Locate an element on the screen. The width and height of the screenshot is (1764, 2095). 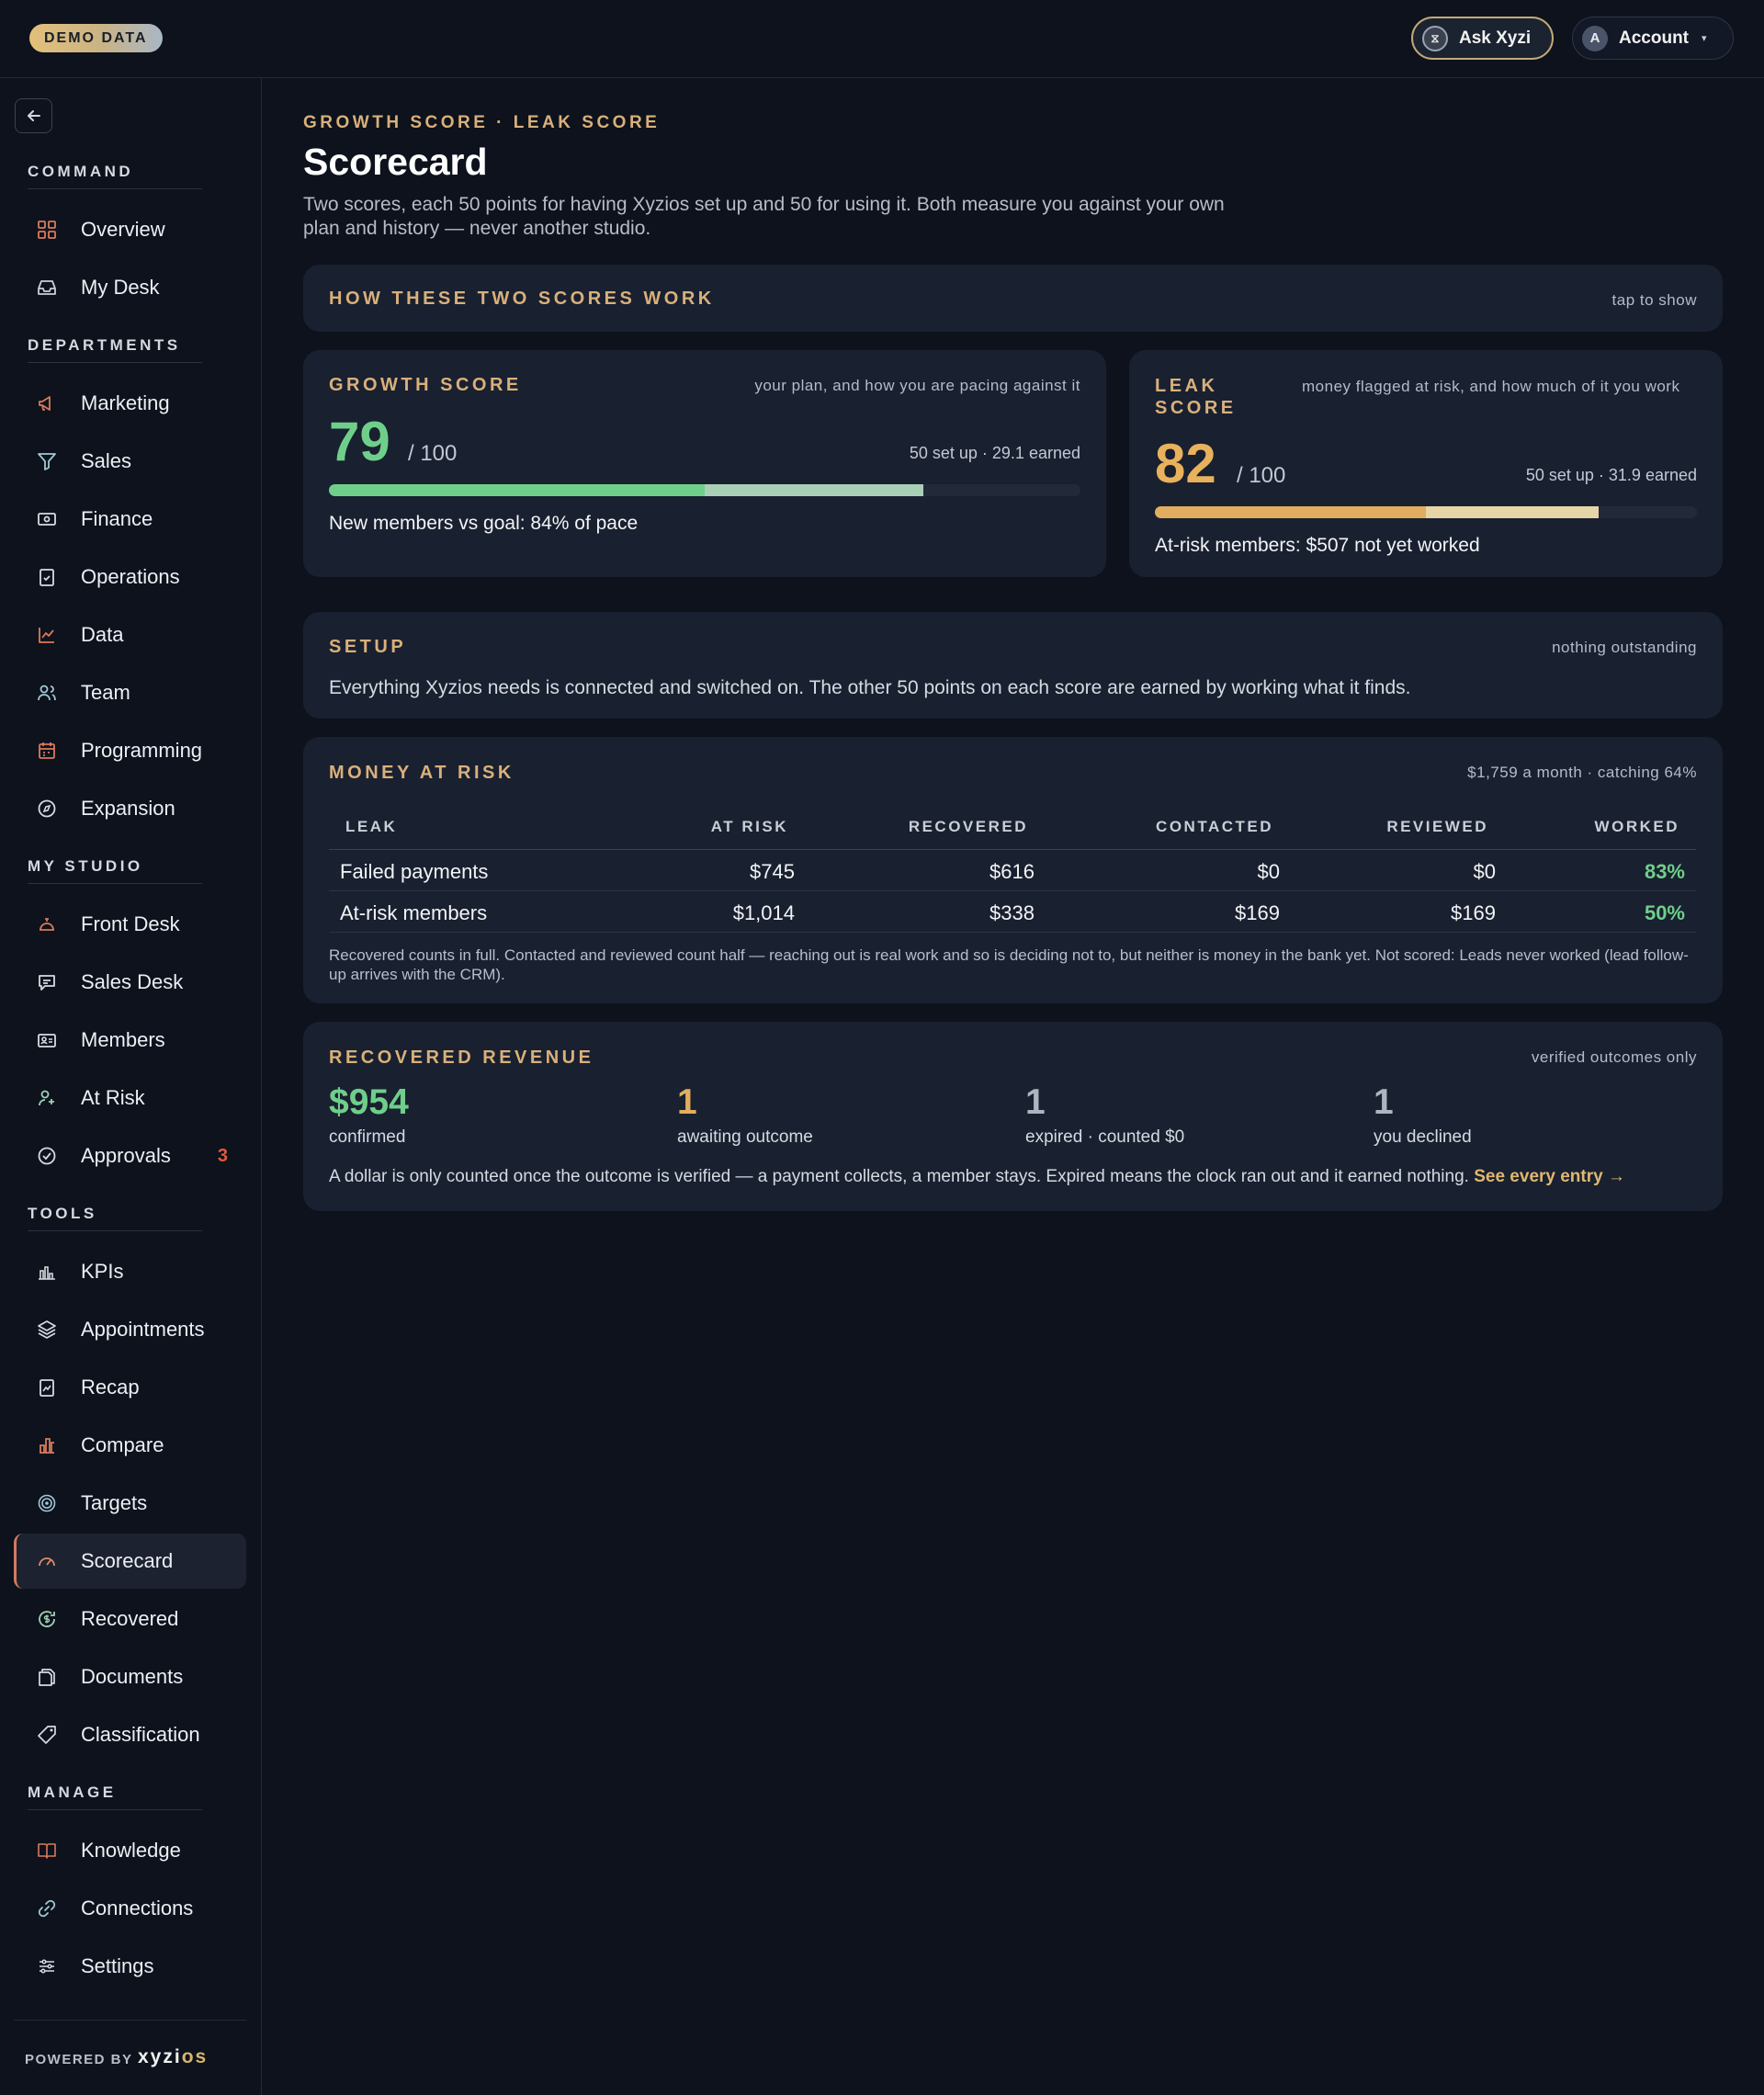
sidebar-item-programming: Programming is located at coordinates (130, 750).